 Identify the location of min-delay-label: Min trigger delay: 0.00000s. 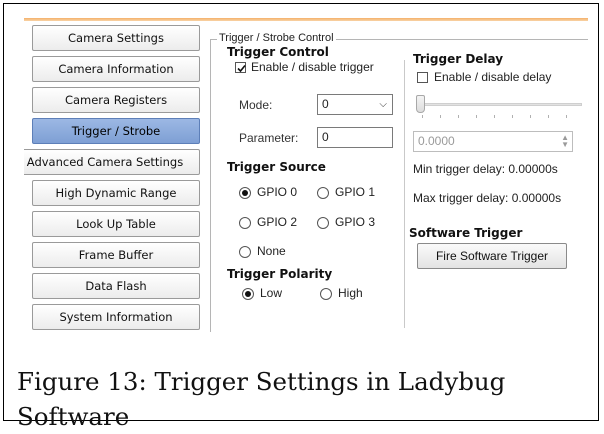
(485, 169).